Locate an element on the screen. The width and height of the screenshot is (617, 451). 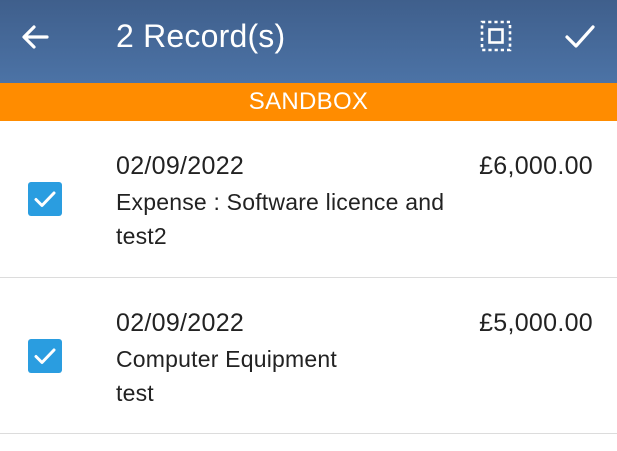
record-description: Computer Equipment is located at coordinates (226, 359).